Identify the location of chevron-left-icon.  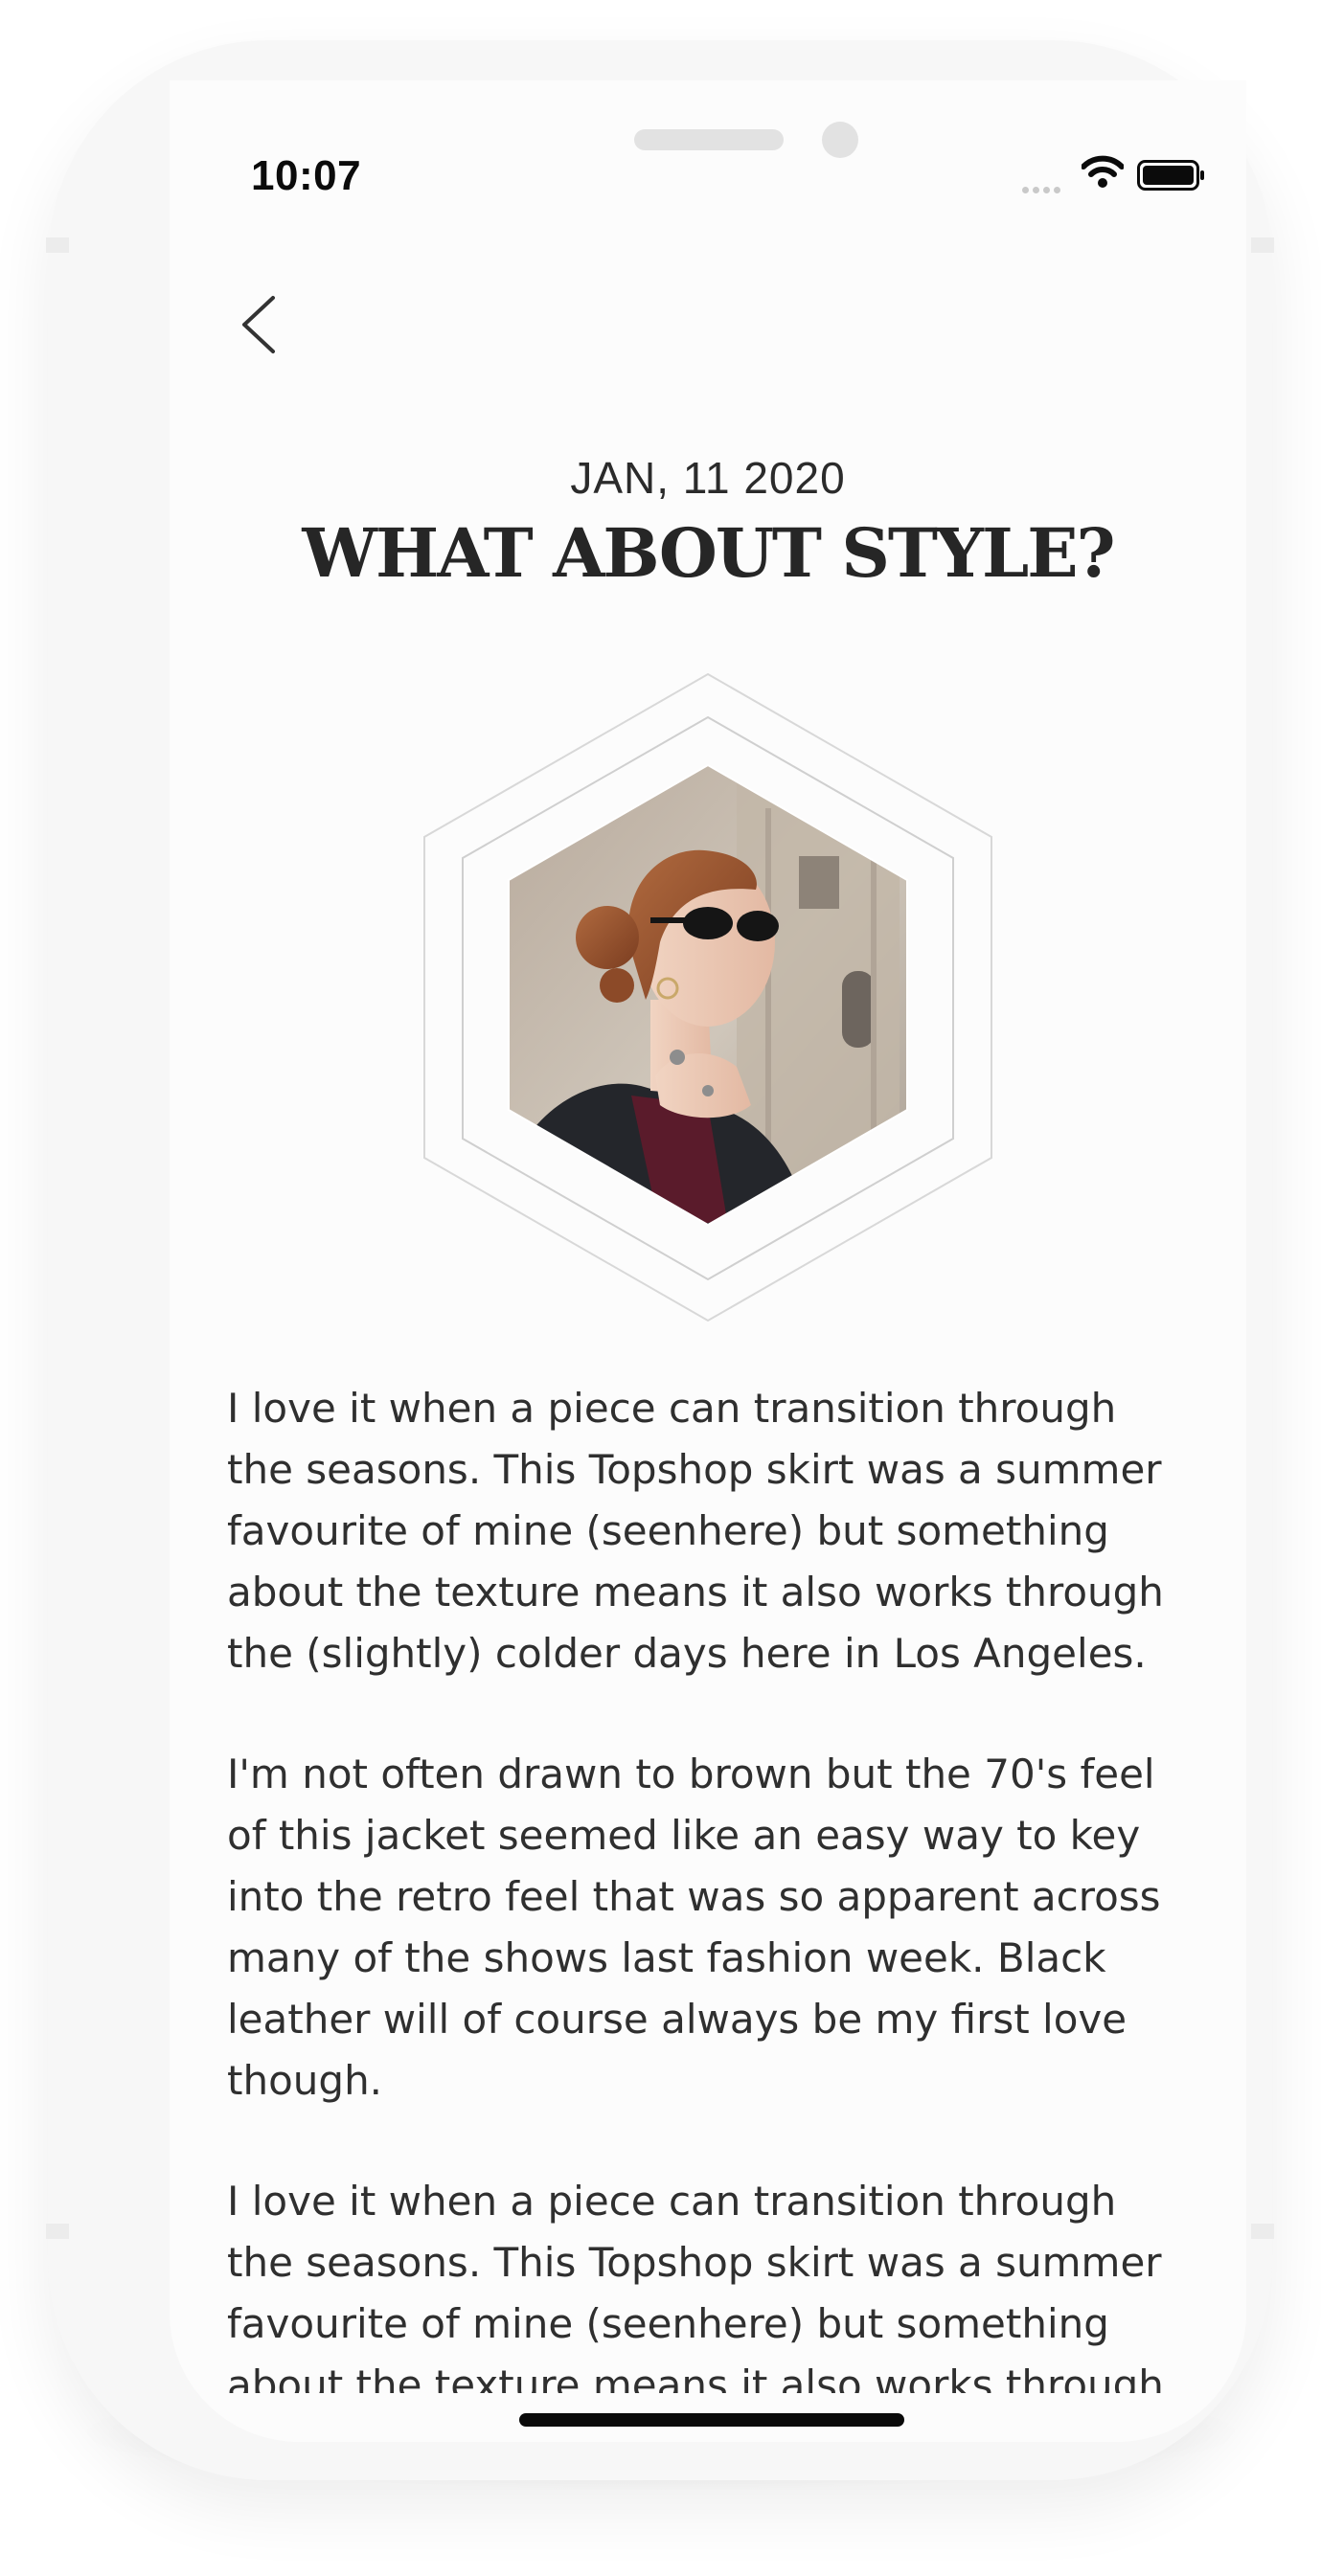
(258, 324).